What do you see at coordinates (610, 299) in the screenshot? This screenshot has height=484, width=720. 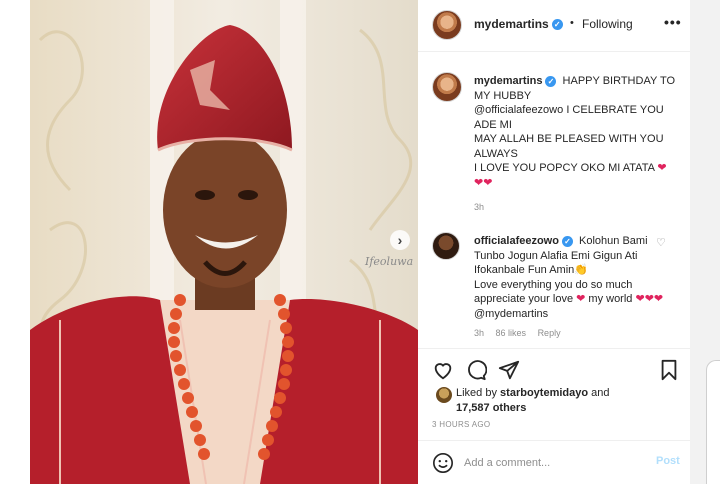 I see `comment-body-3: my world` at bounding box center [610, 299].